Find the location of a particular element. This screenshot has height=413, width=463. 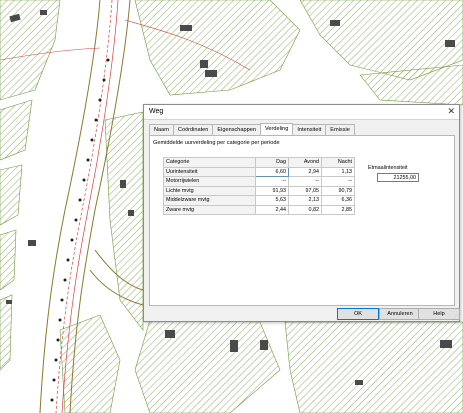

cell-avond: 0,82 is located at coordinates (305, 209).